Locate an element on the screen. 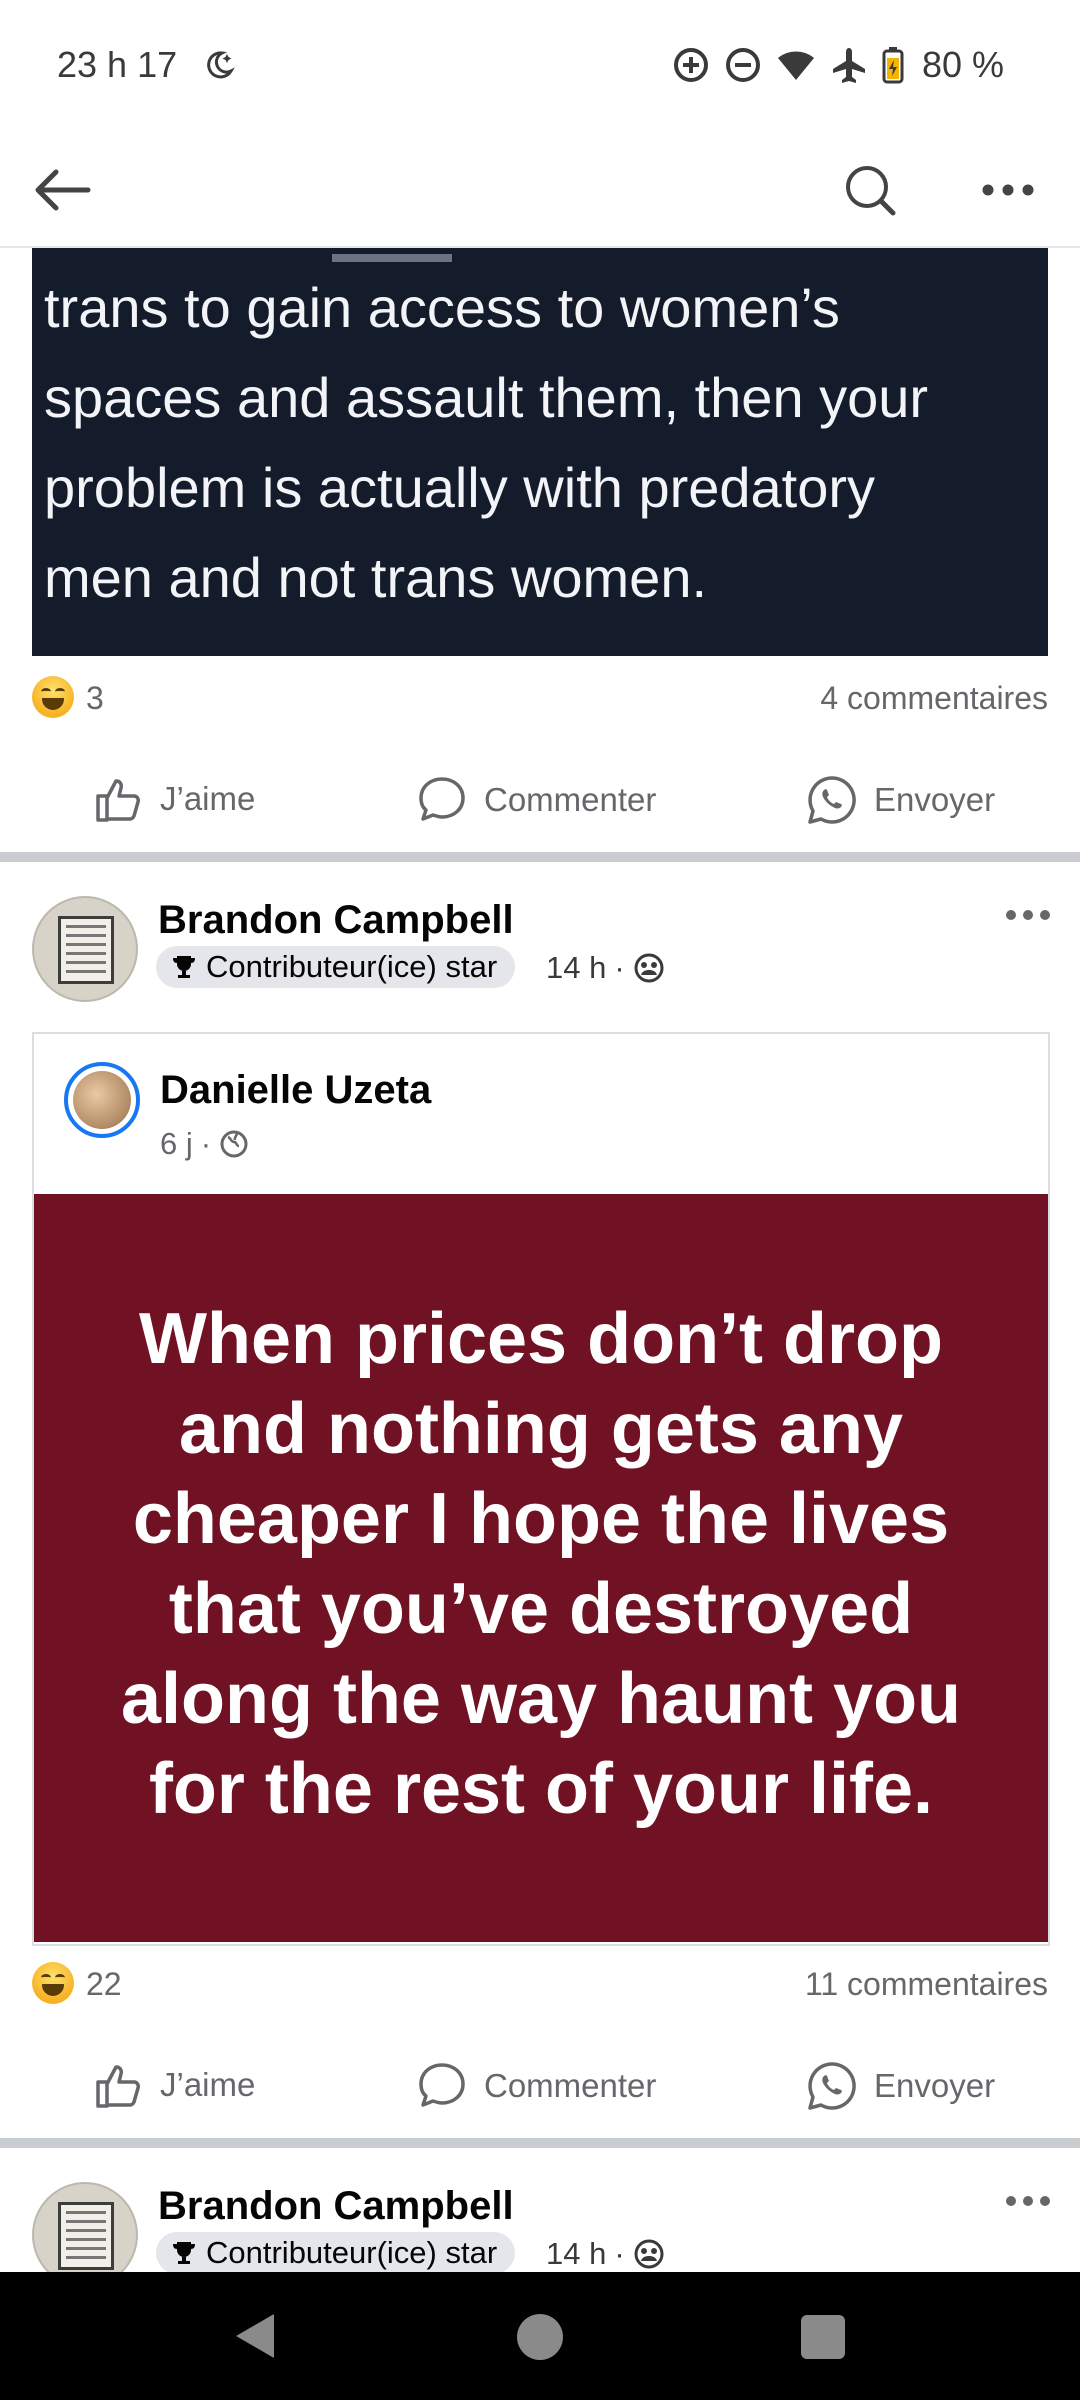  shared-post-time: 6 j · is located at coordinates (204, 1144).